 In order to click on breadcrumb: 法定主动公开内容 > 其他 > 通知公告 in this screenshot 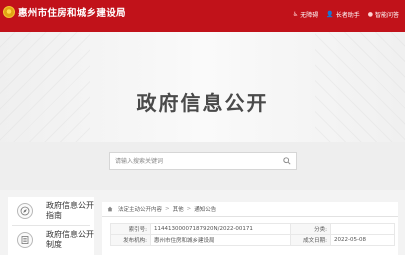, I will do `click(250, 209)`.